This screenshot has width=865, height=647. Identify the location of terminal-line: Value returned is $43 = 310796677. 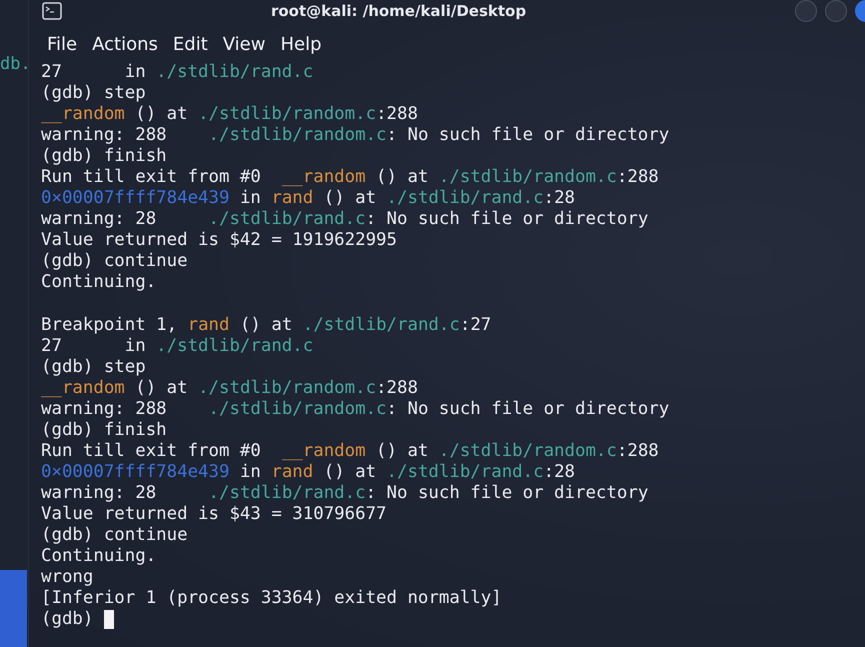
(214, 515).